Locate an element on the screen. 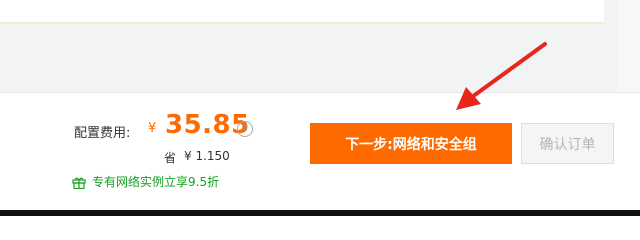 This screenshot has width=640, height=240. bottom-edge-bar is located at coordinates (320, 213).